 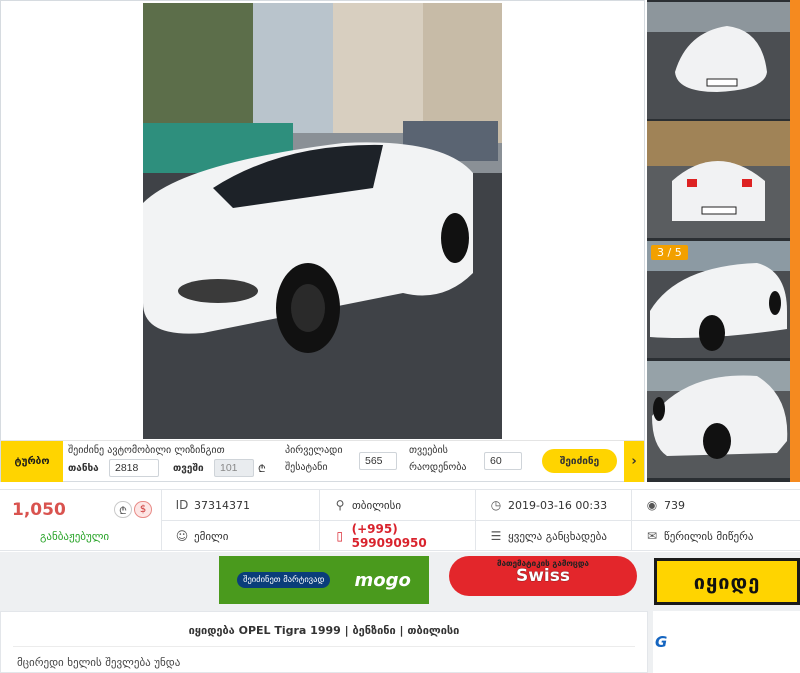 I want to click on listing-id: ID 37314371, so click(x=245, y=505).